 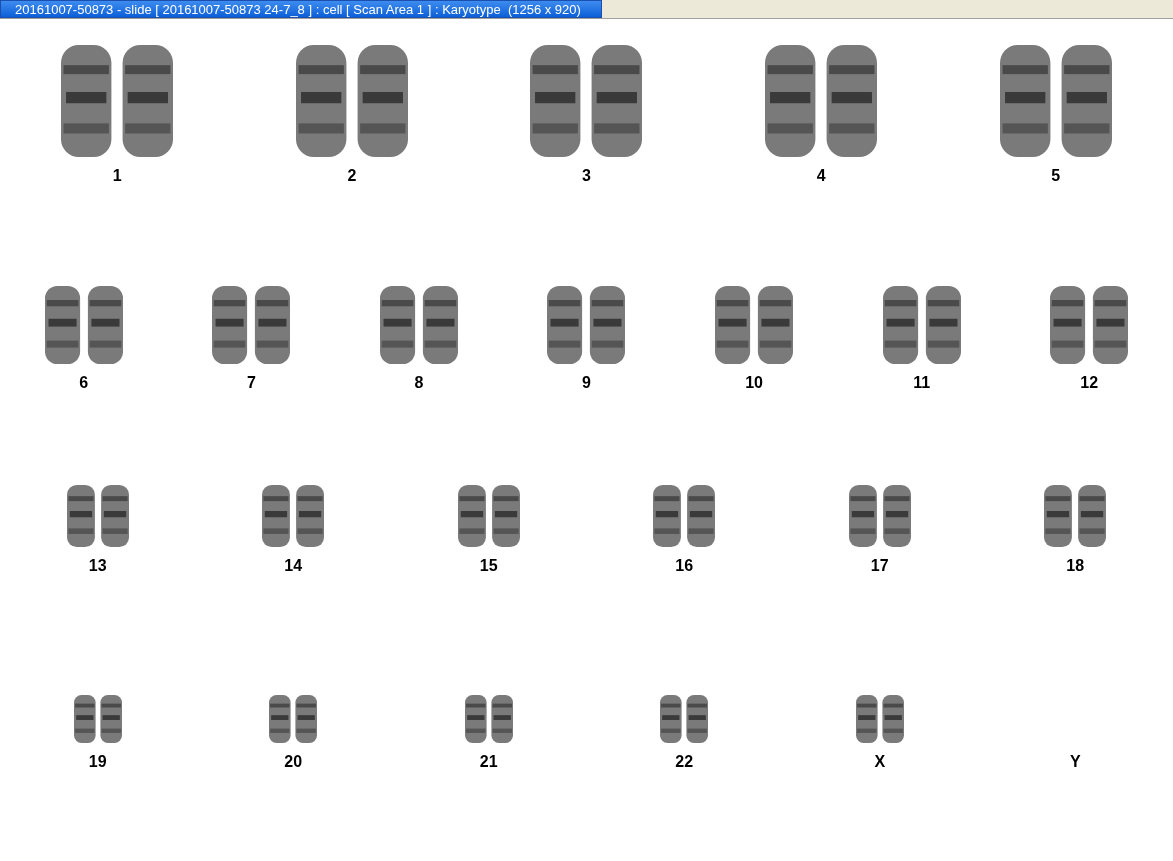 I want to click on chromosome-label: 5, so click(x=1056, y=176).